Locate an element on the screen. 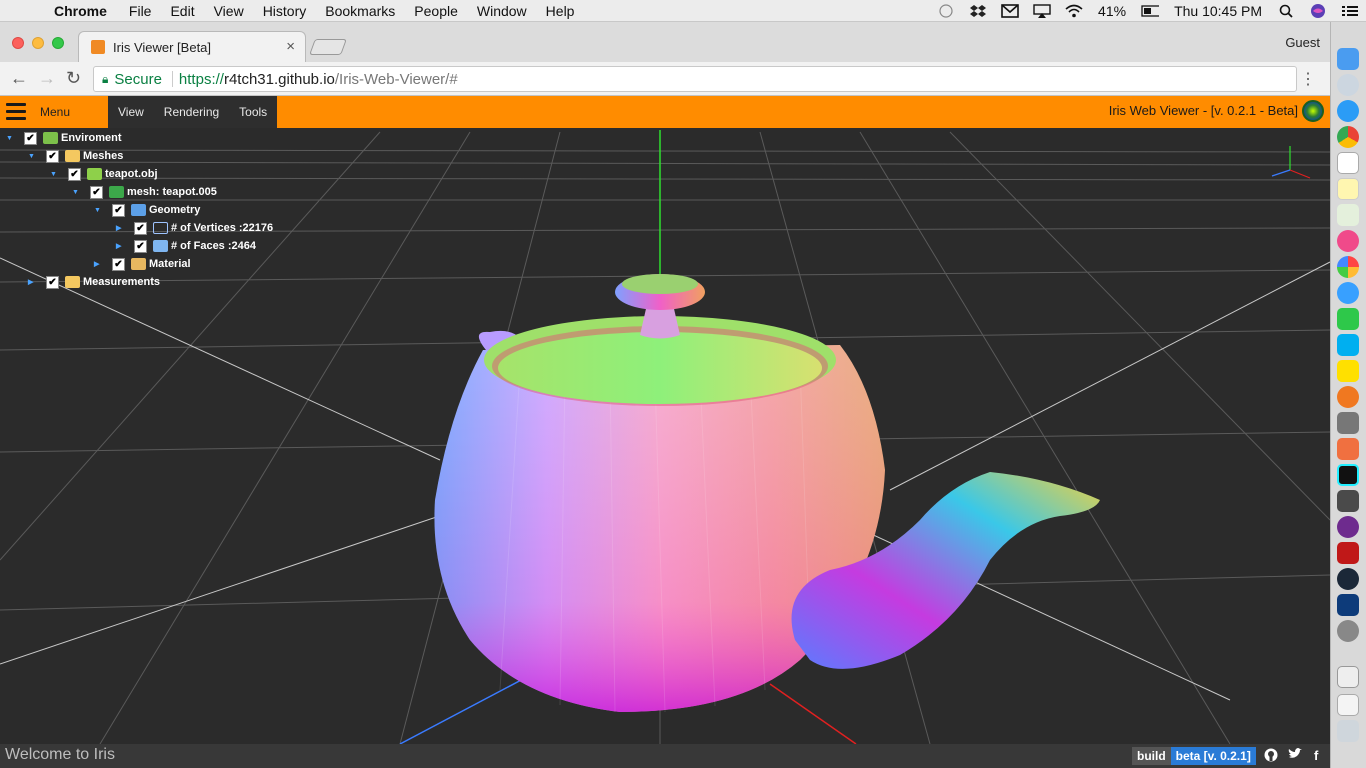 This screenshot has width=1366, height=768. wifi-icon is located at coordinates (1074, 11).